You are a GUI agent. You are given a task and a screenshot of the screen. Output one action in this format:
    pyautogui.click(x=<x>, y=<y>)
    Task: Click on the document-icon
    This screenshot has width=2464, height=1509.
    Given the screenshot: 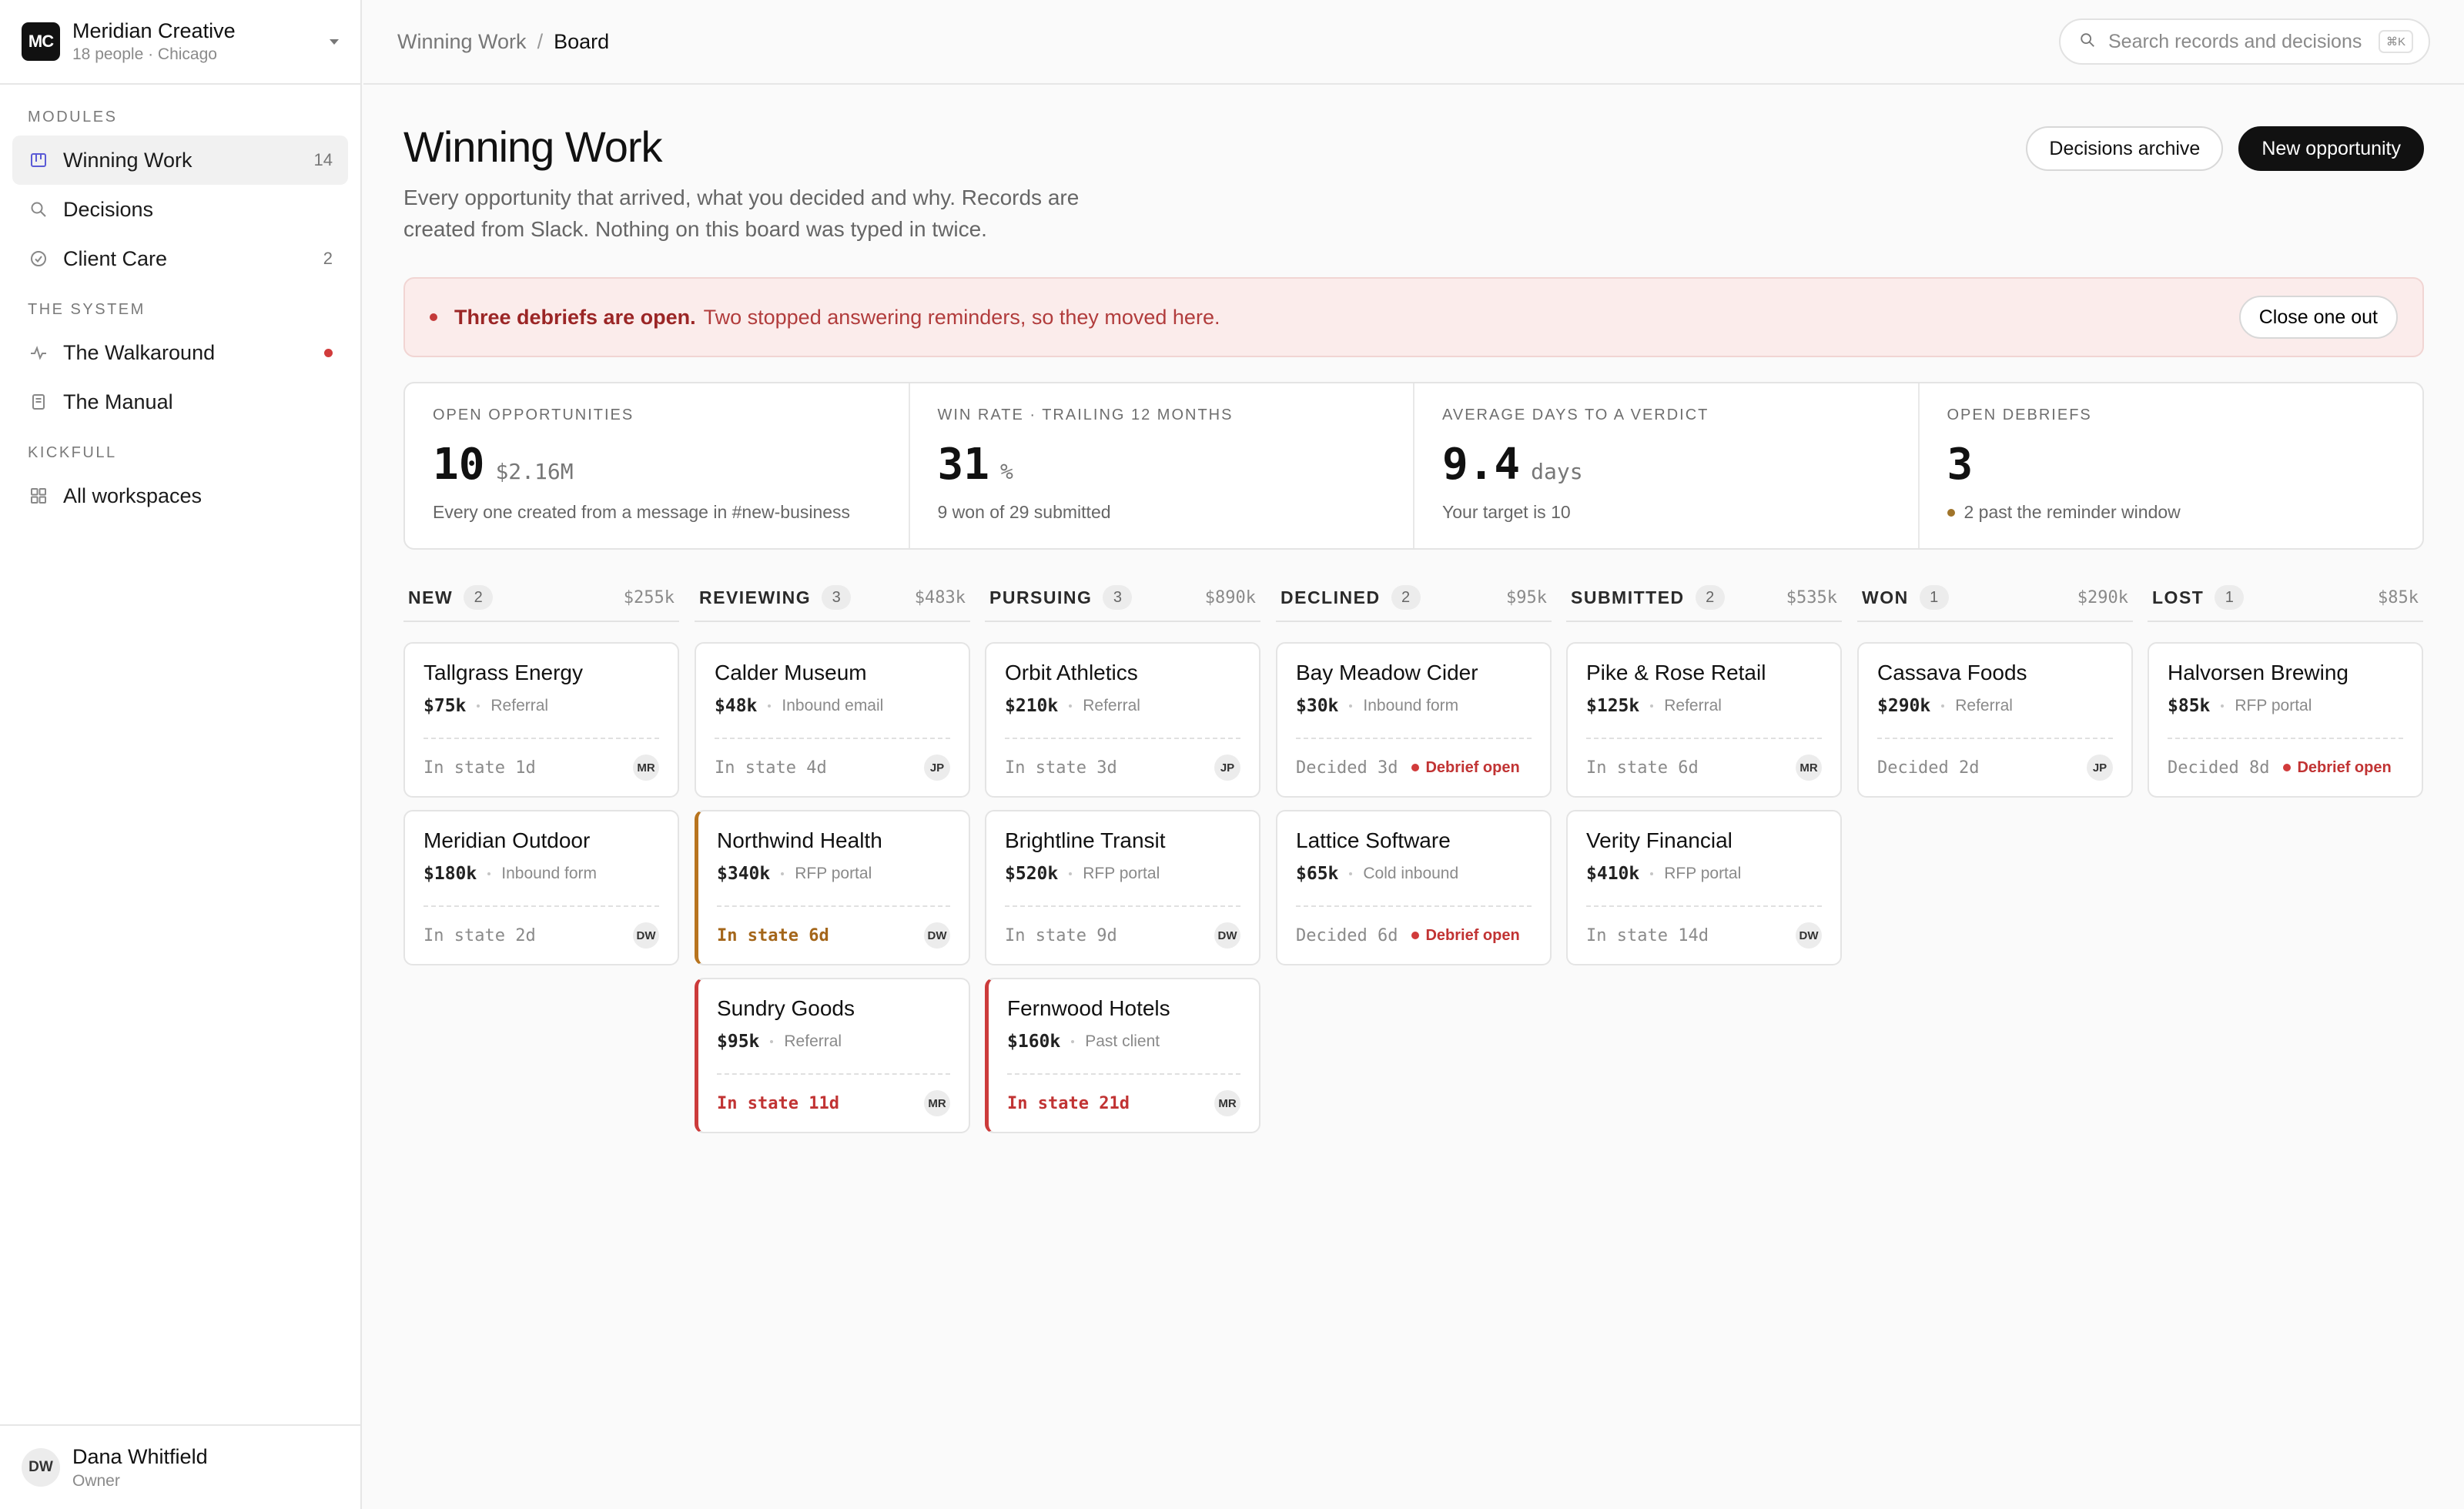 What is the action you would take?
    pyautogui.click(x=38, y=402)
    